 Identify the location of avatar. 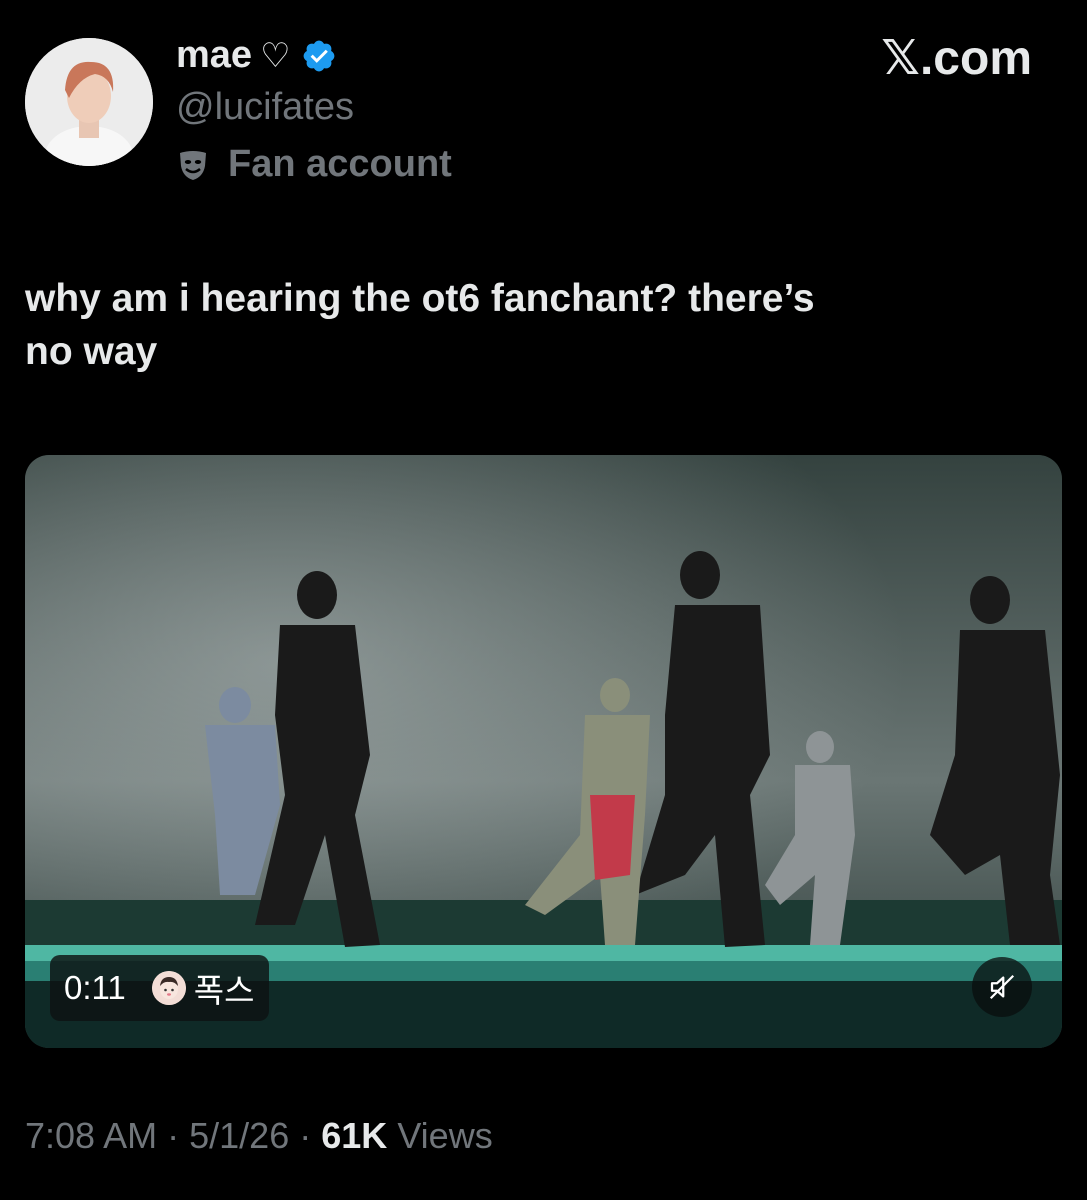
(89, 102).